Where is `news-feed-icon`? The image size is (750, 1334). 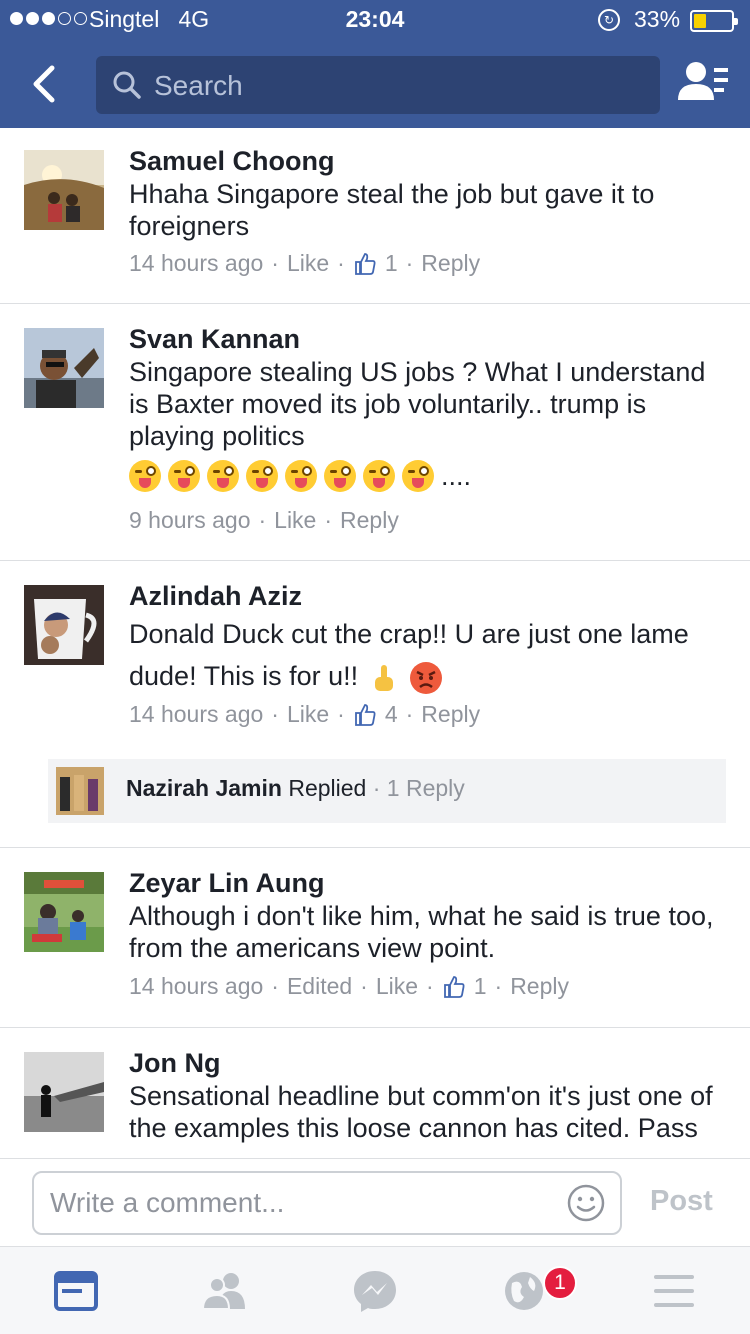
news-feed-icon is located at coordinates (76, 1291).